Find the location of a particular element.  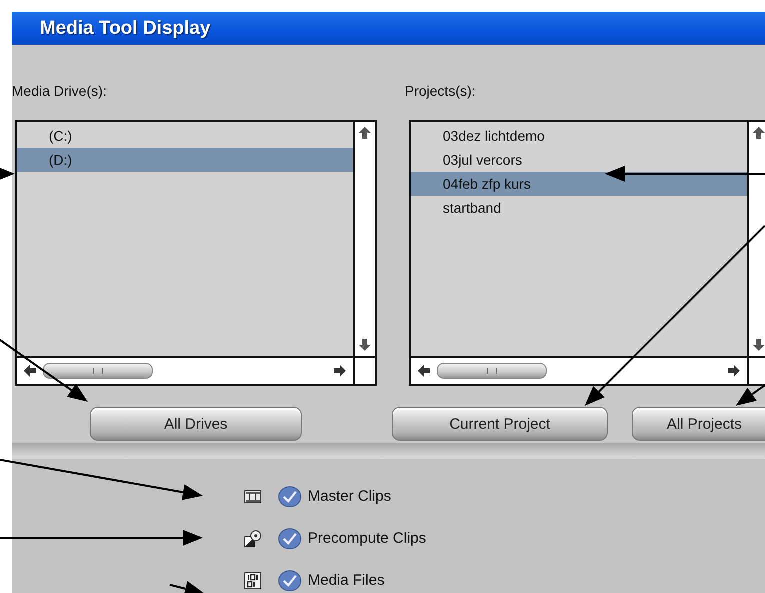

option-label: Media Files is located at coordinates (346, 580).